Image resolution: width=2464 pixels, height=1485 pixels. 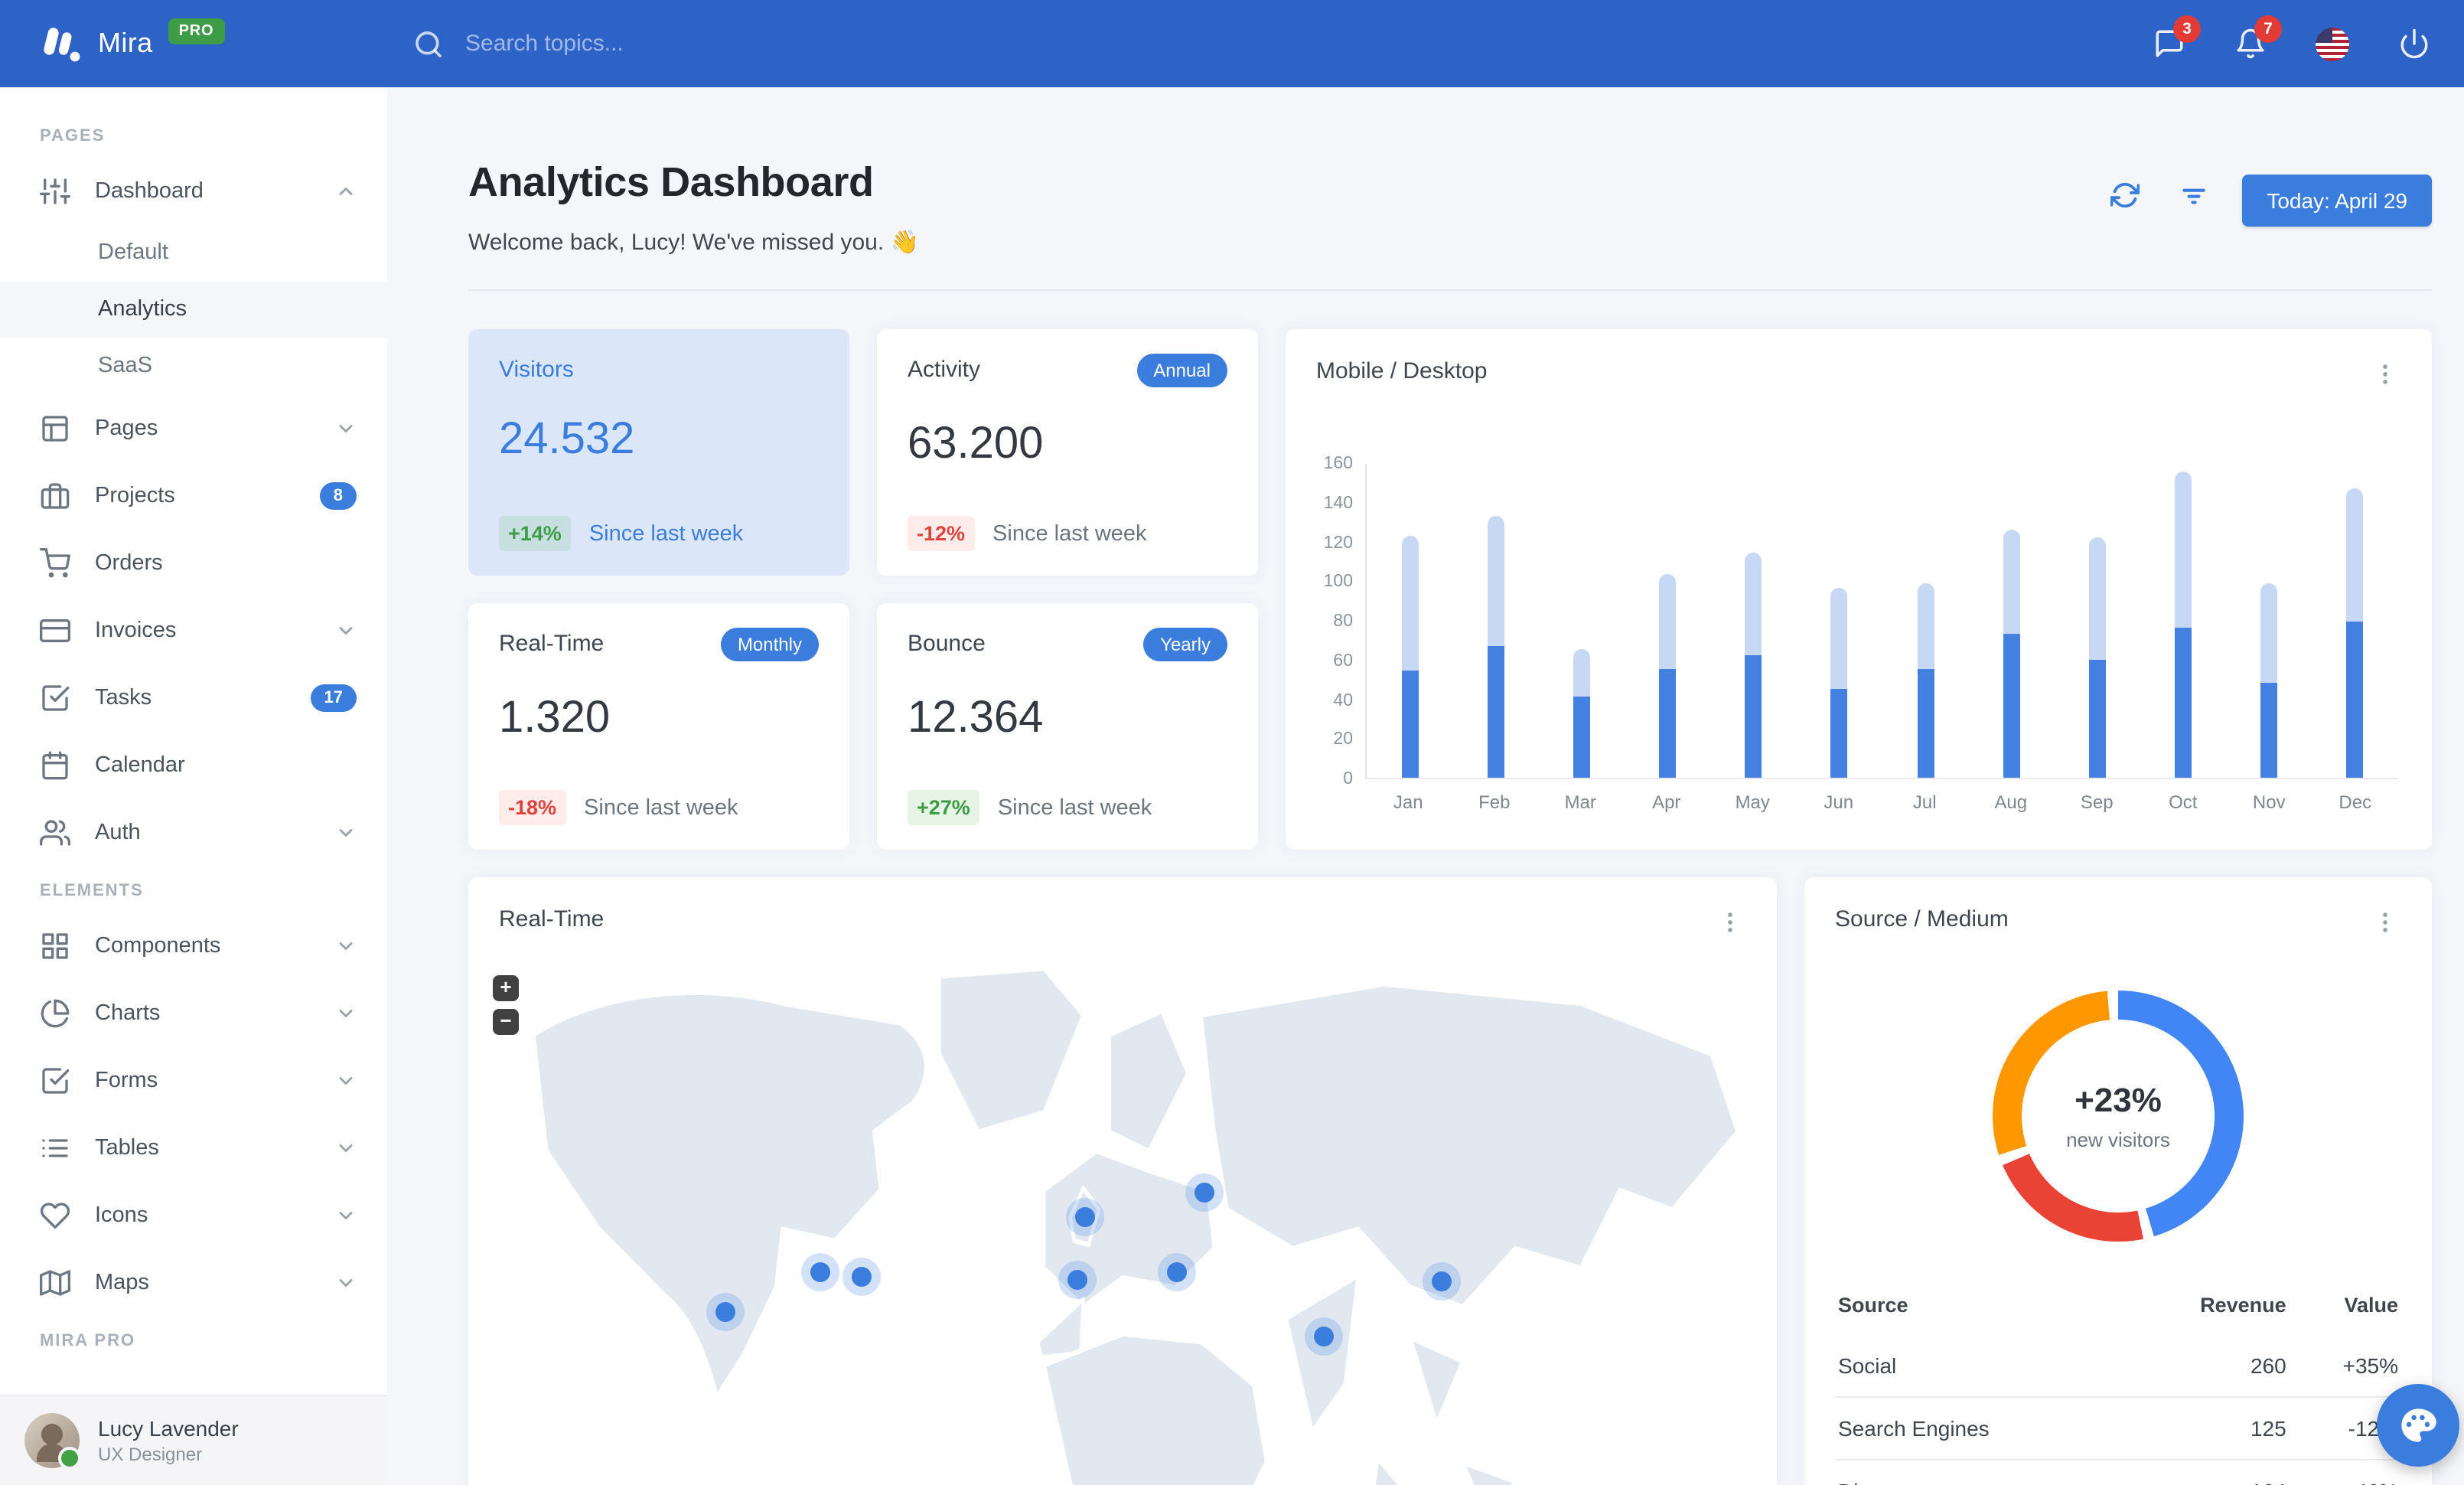 I want to click on map-zoom-in-button: +, so click(x=506, y=988).